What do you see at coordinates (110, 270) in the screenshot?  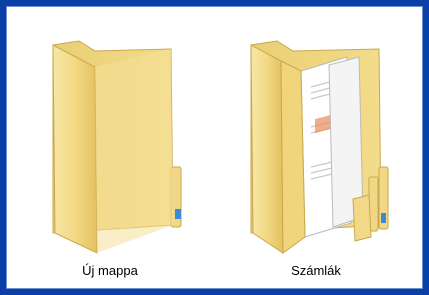 I see `folder-label: Új mappa` at bounding box center [110, 270].